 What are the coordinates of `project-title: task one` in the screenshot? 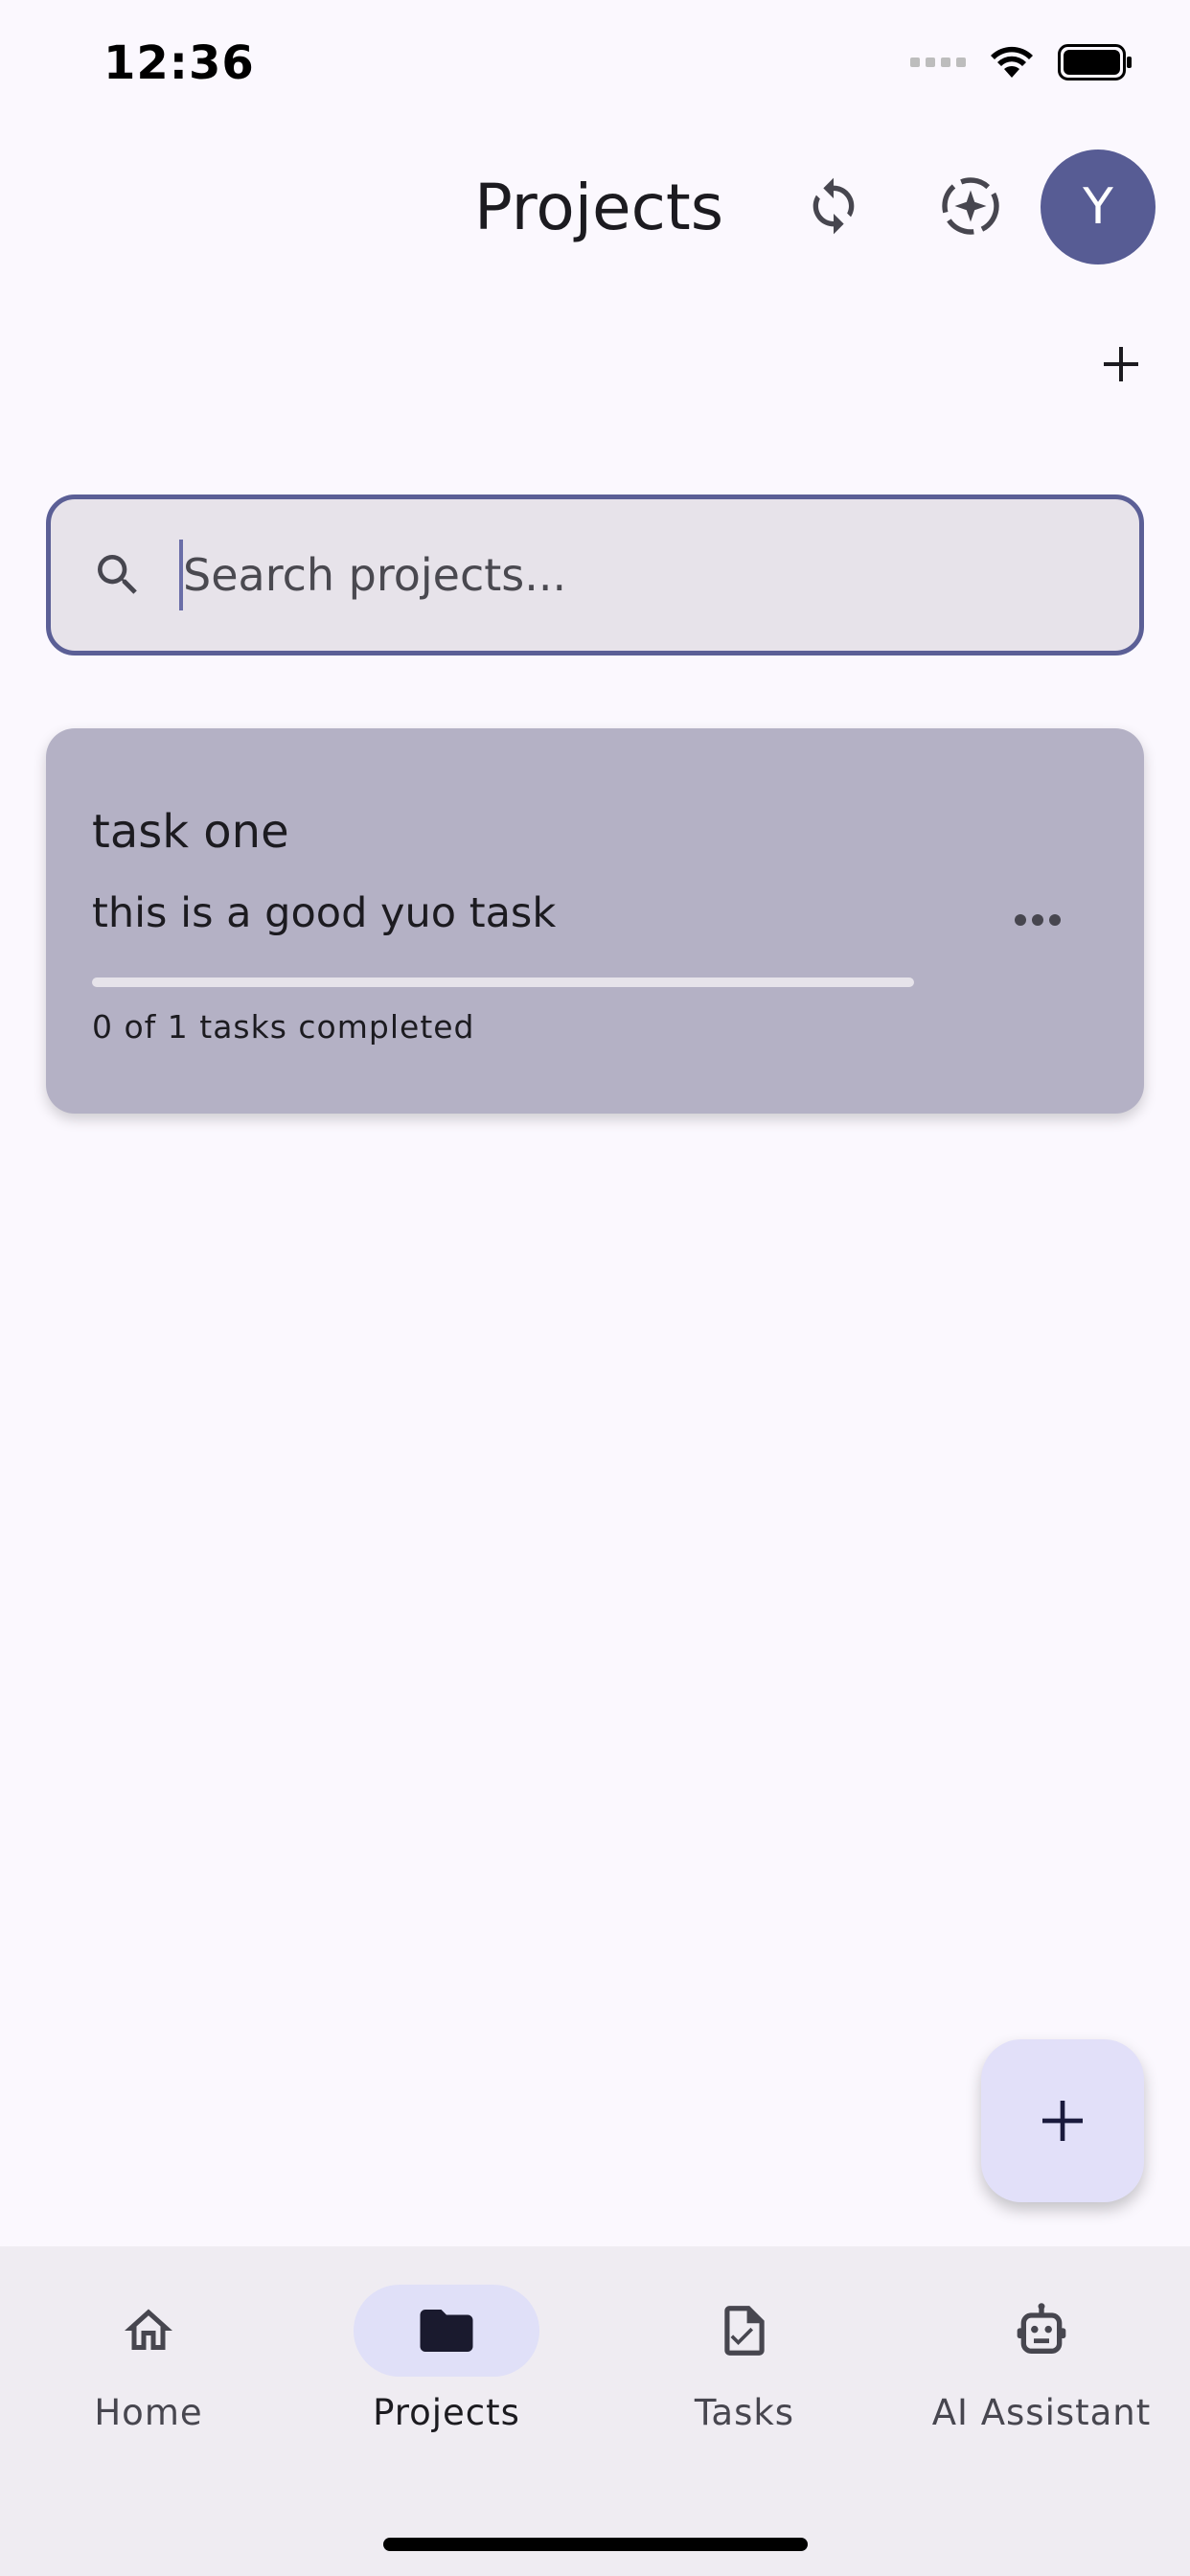 It's located at (191, 832).